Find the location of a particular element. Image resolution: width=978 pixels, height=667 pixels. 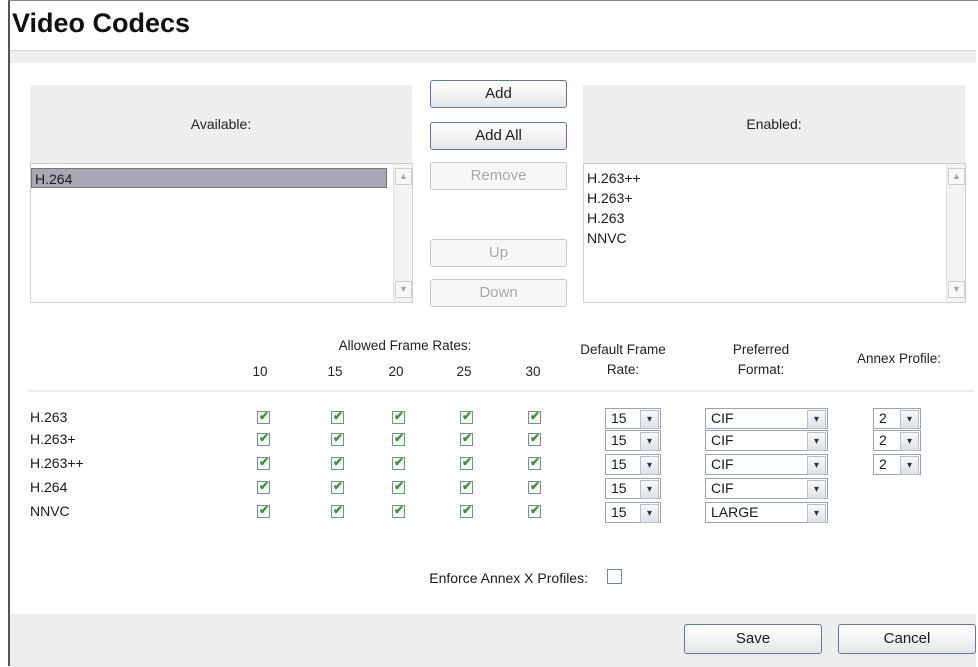

preferred-format-select-value: CIF is located at coordinates (722, 488).